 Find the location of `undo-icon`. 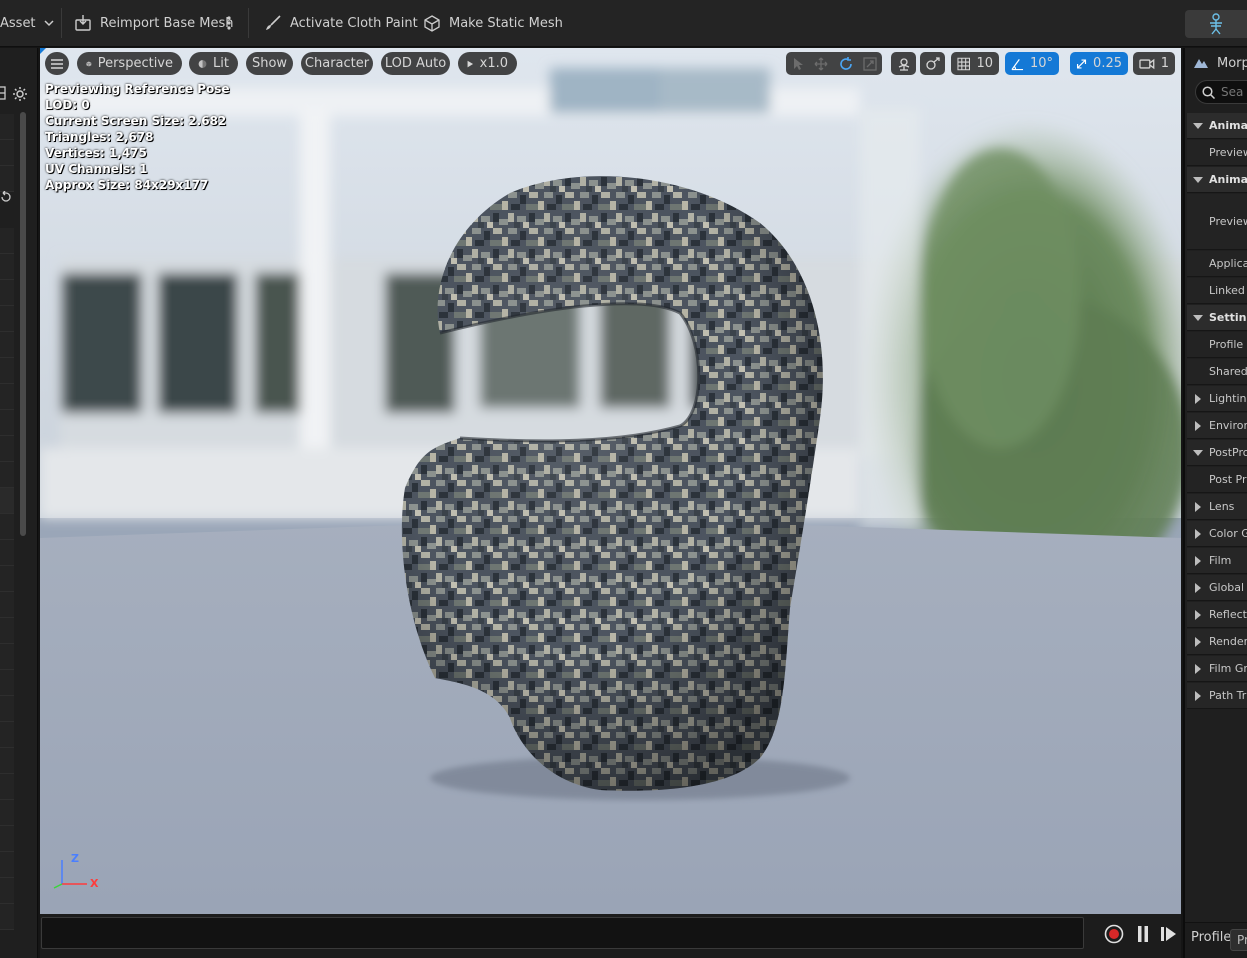

undo-icon is located at coordinates (6, 197).